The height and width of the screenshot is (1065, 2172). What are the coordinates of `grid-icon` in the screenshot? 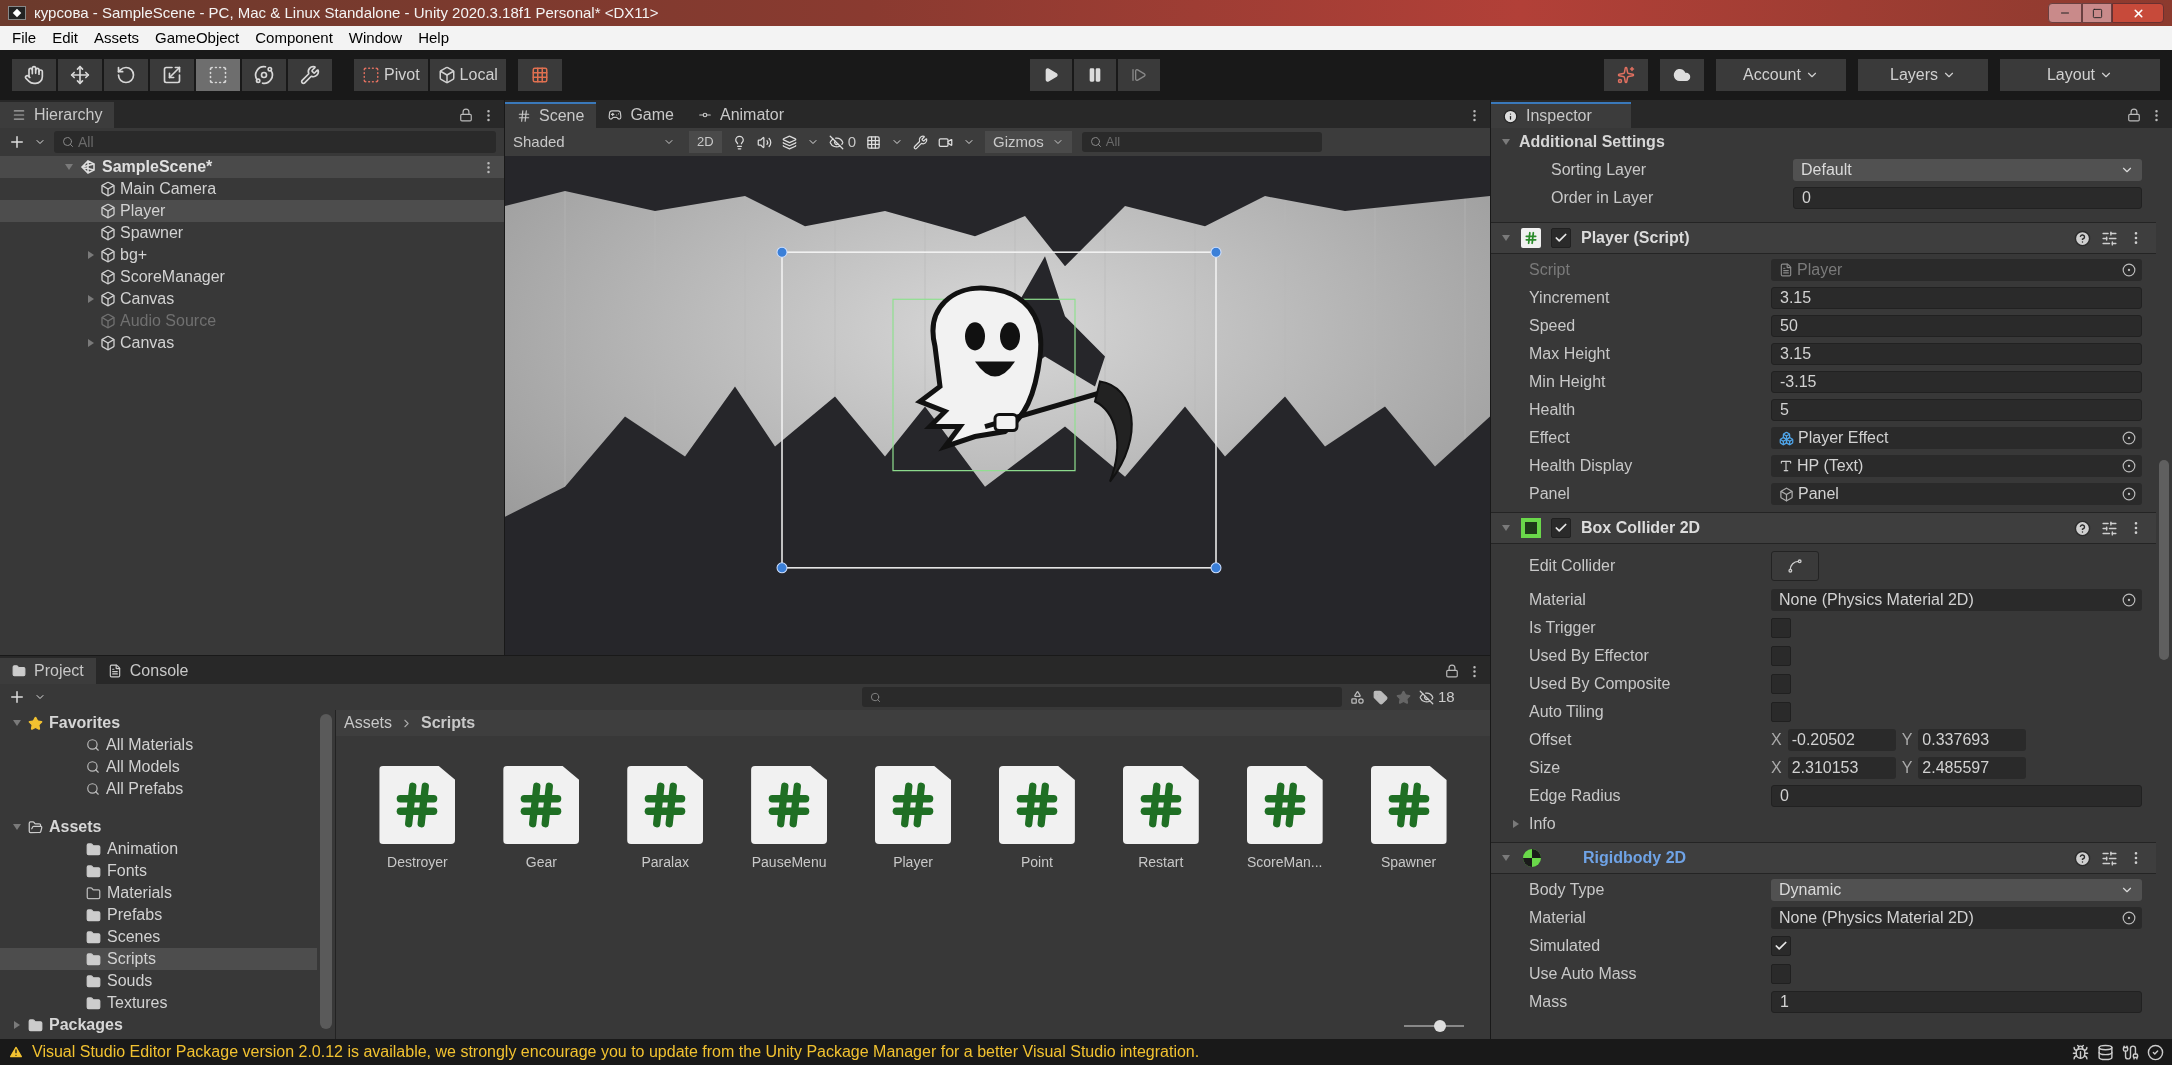 It's located at (873, 142).